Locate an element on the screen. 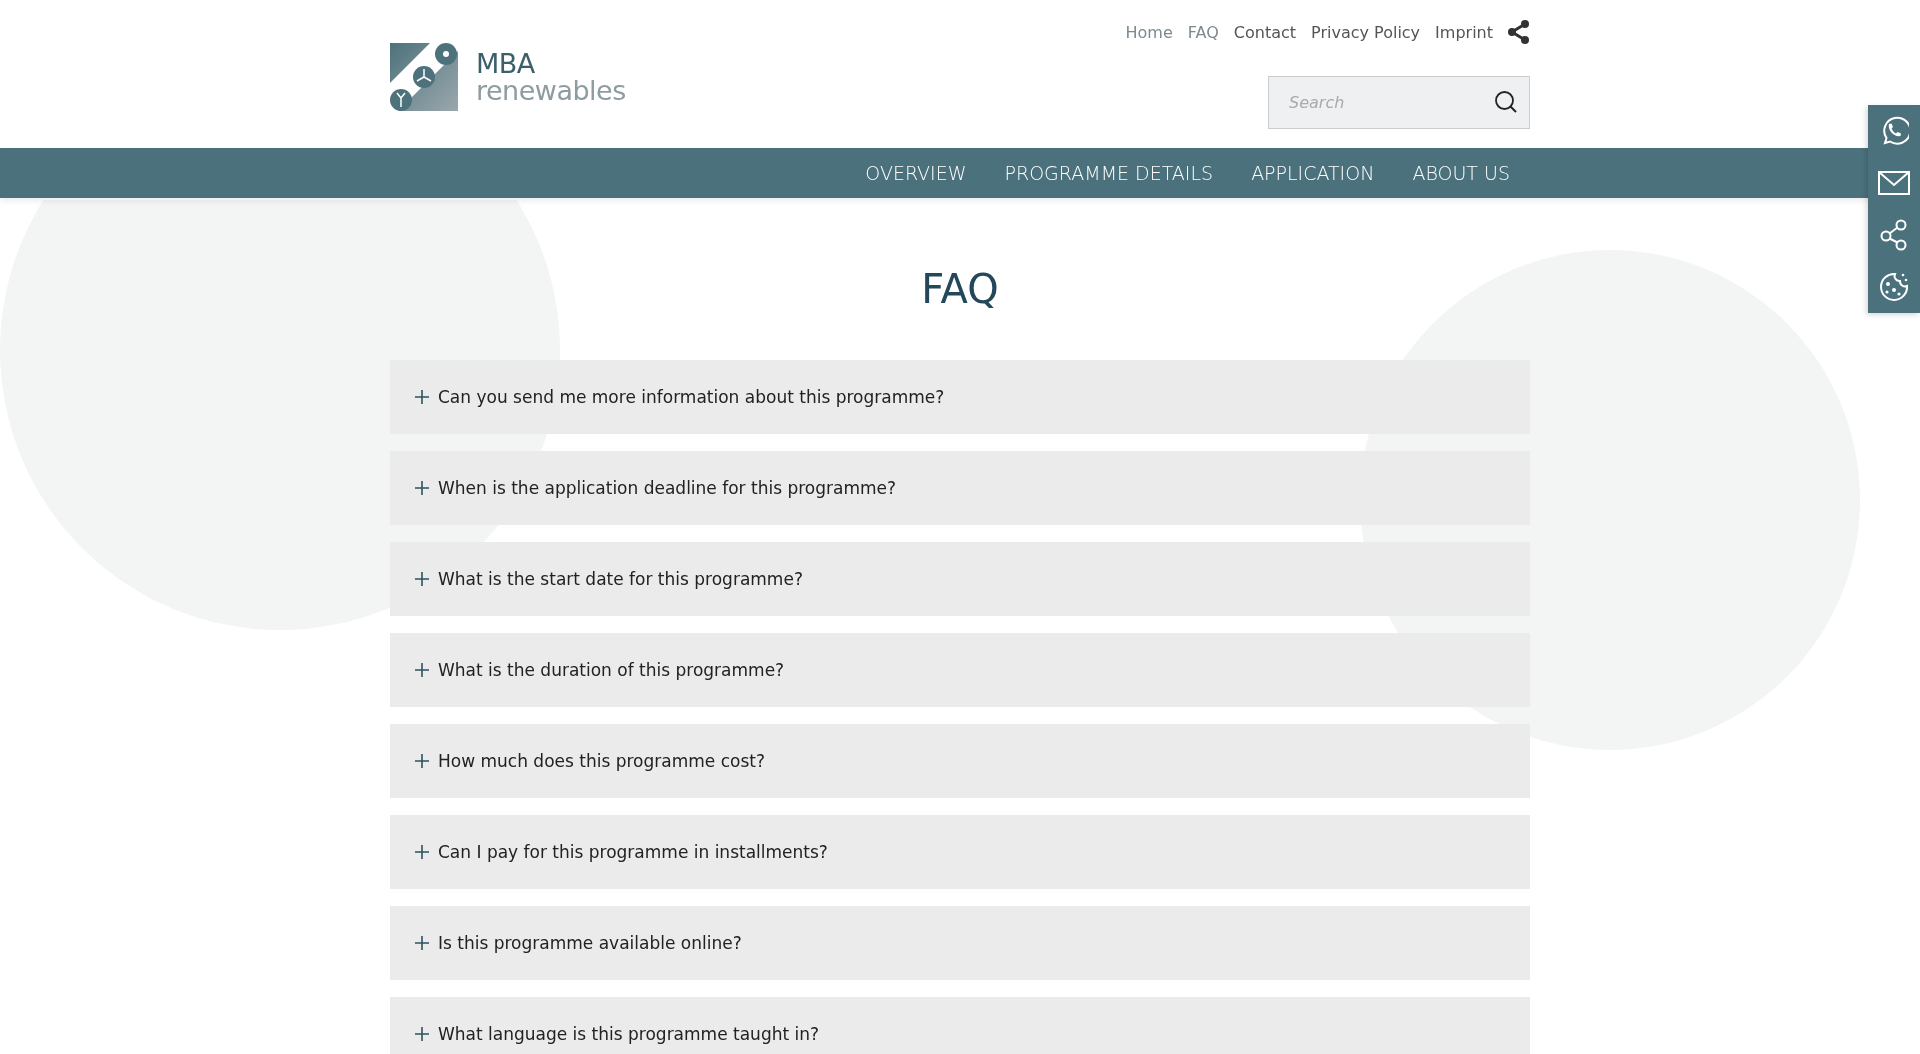  nav-link: APPLICATION is located at coordinates (1313, 173).